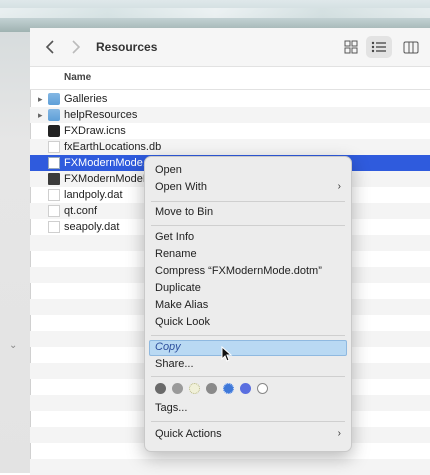 The image size is (430, 475). I want to click on file-name: FXModernMode.d, so click(108, 163).